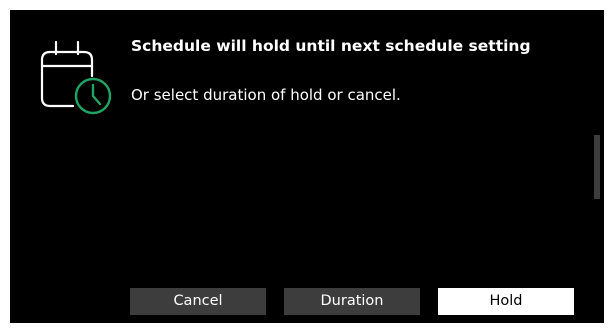 This screenshot has width=610, height=333. I want to click on scroll-handle, so click(597, 167).